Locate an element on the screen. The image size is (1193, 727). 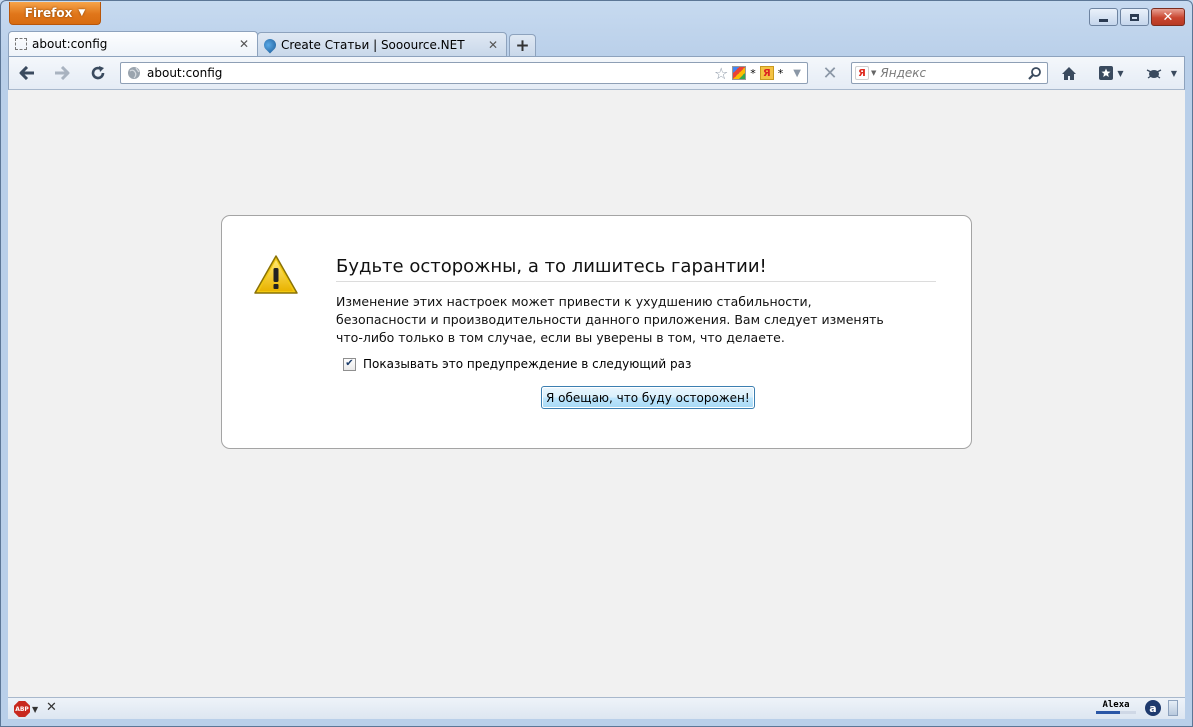
alexa-rank-bar is located at coordinates (1116, 712).